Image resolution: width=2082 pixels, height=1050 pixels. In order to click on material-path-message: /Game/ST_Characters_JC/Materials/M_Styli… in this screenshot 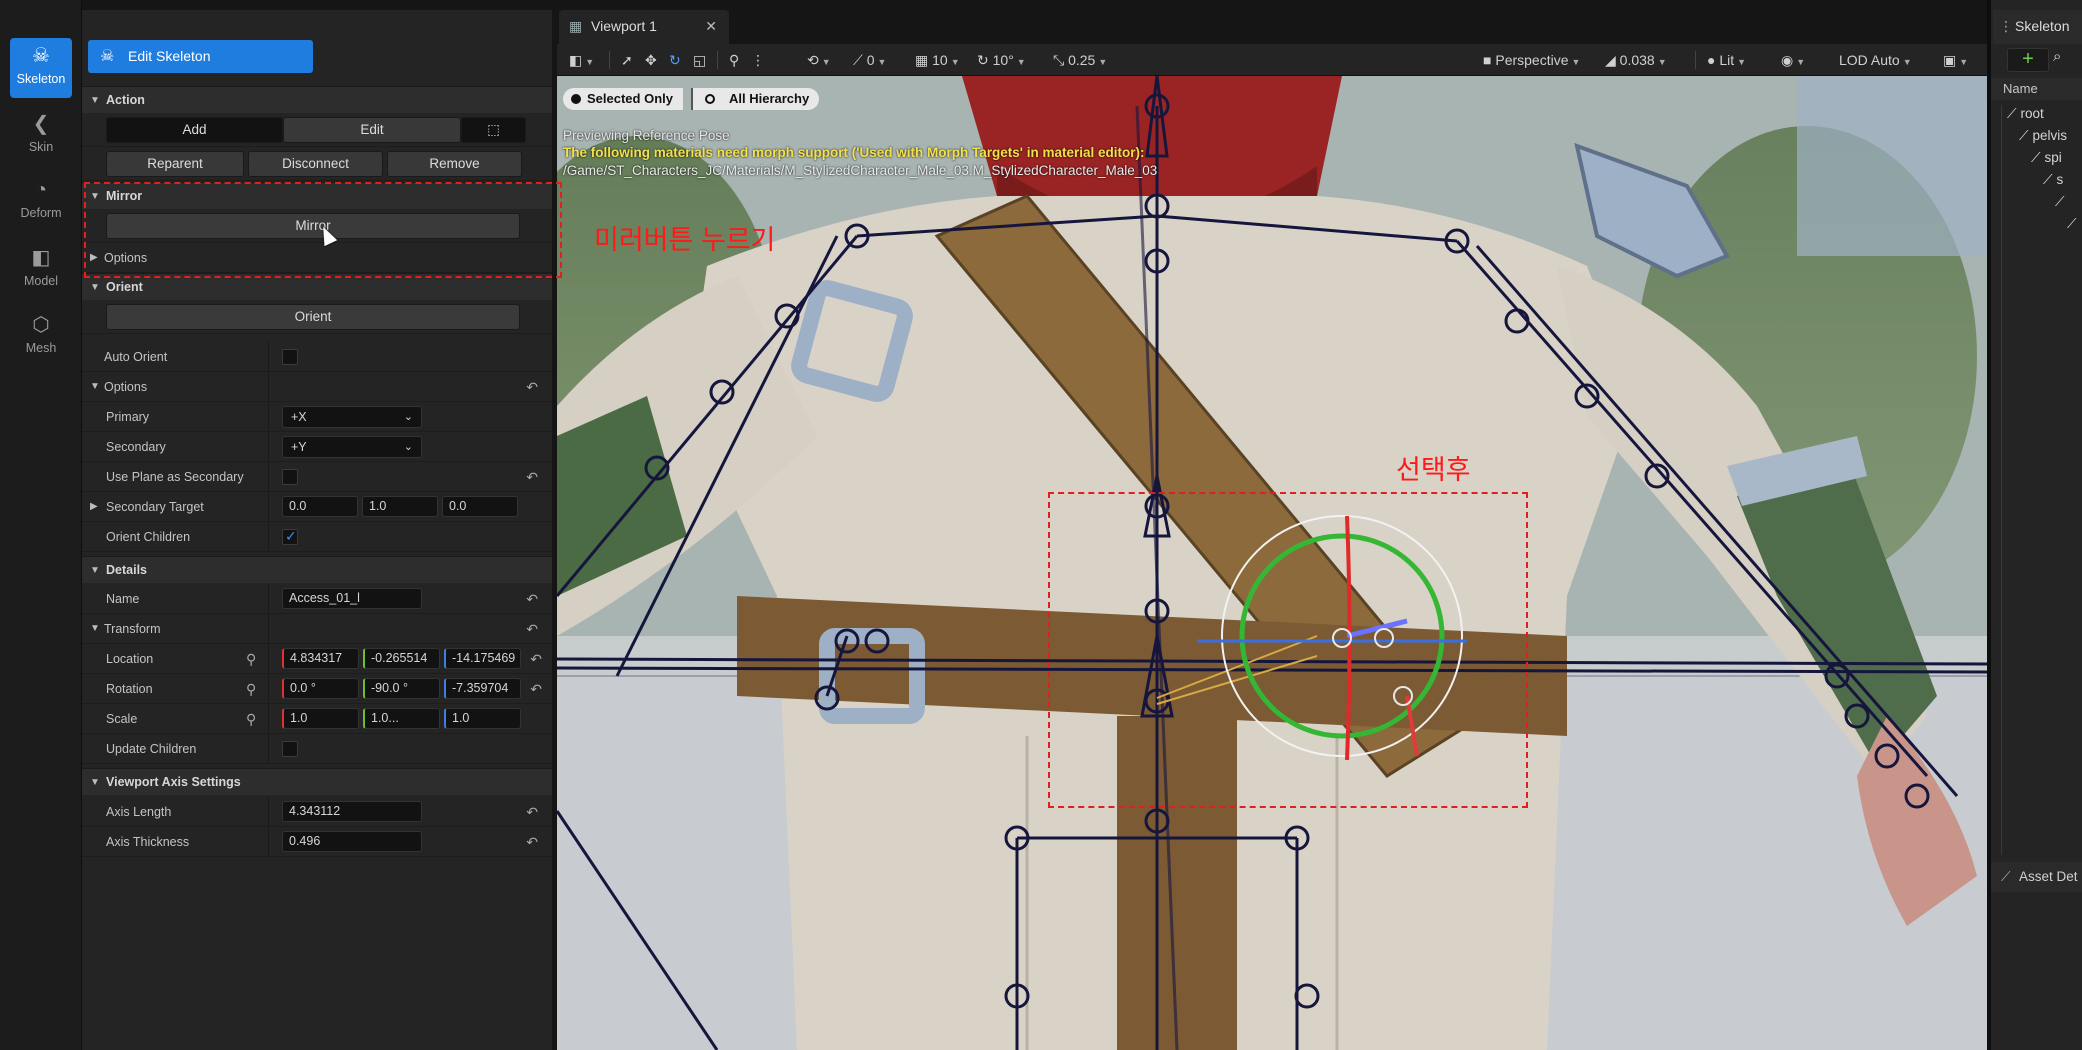, I will do `click(860, 170)`.